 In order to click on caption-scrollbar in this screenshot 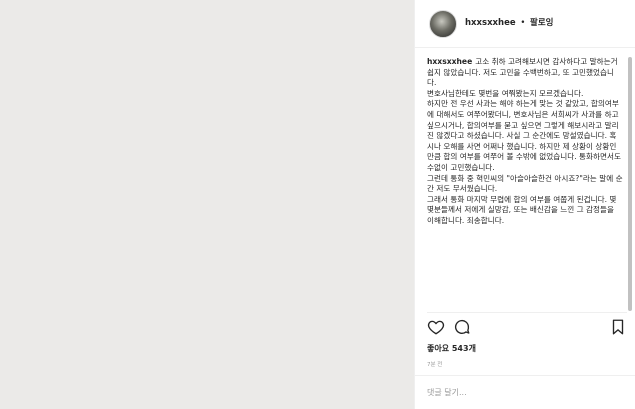, I will do `click(630, 184)`.